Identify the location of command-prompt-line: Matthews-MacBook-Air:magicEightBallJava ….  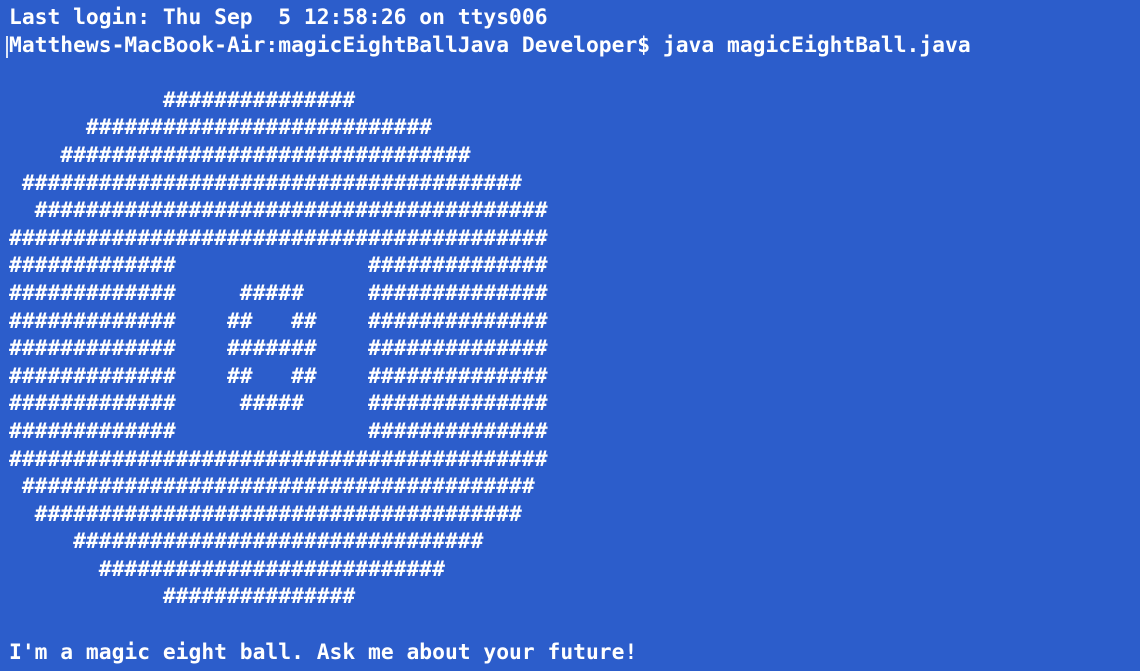
(490, 45).